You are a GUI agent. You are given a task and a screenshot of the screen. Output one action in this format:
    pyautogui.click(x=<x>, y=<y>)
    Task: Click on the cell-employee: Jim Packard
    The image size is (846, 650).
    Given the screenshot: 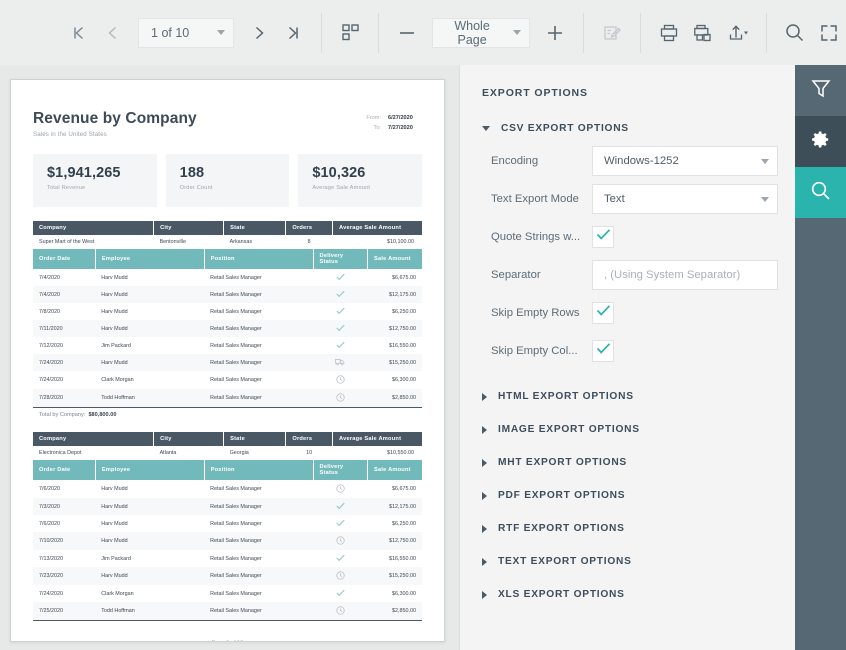 What is the action you would take?
    pyautogui.click(x=116, y=345)
    